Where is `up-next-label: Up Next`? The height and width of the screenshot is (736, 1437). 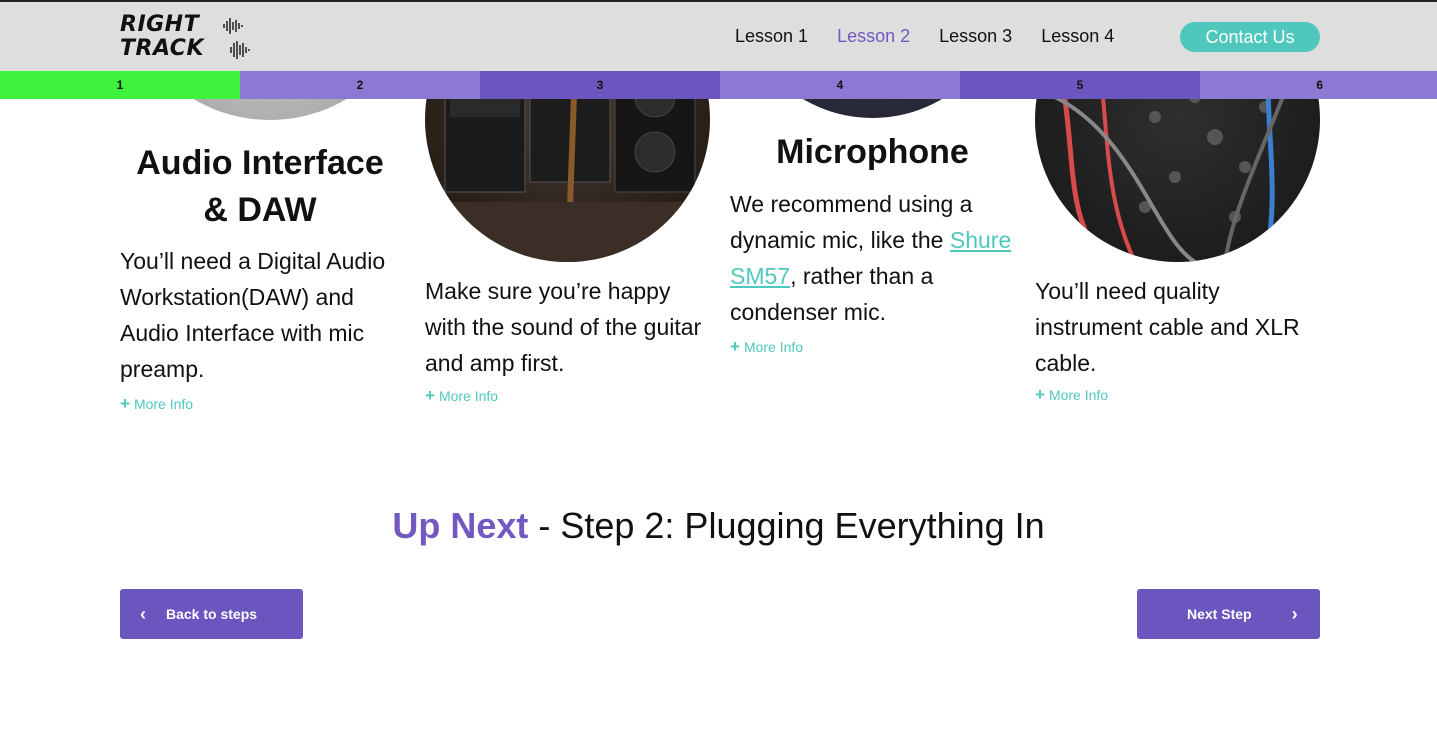
up-next-label: Up Next is located at coordinates (460, 525).